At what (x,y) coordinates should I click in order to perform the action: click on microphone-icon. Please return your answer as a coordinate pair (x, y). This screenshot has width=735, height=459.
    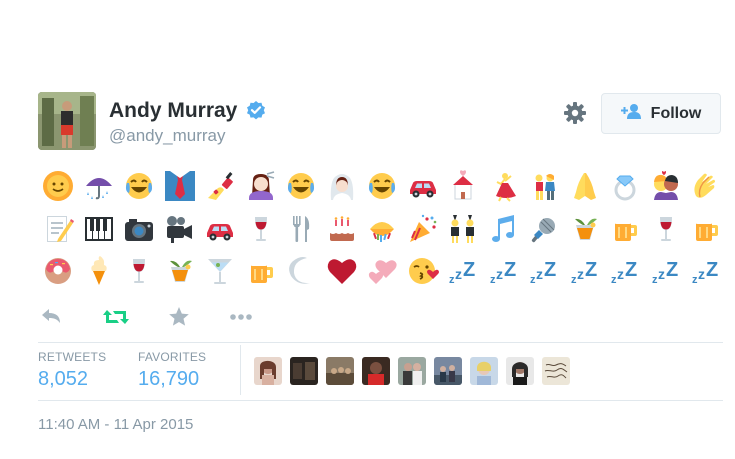
    Looking at the image, I should click on (544, 229).